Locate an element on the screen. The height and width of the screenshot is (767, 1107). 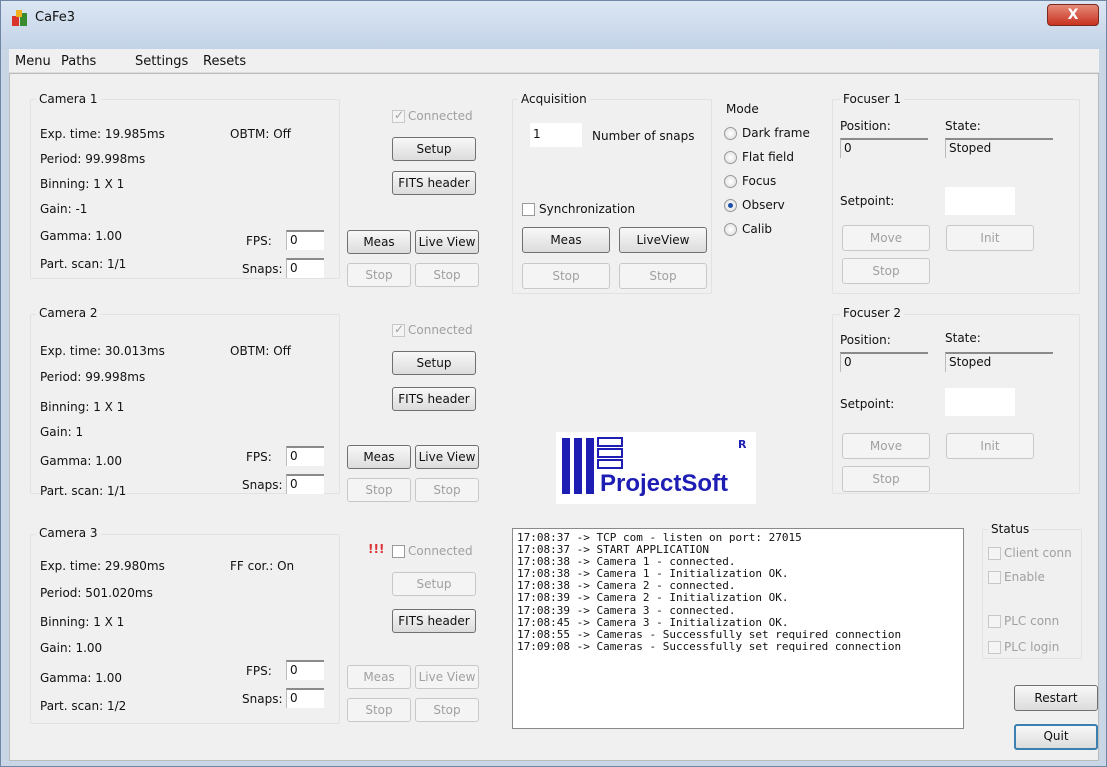
acquisition-title: Acquisition is located at coordinates (554, 99).